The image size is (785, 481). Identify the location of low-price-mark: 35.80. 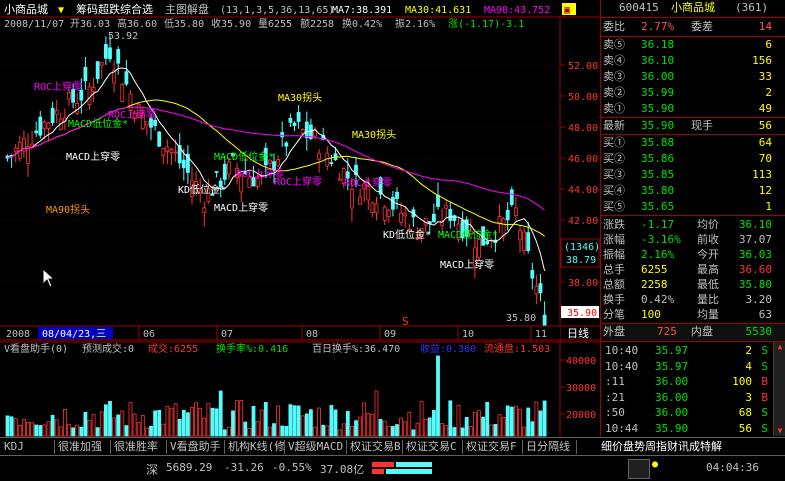
(521, 318).